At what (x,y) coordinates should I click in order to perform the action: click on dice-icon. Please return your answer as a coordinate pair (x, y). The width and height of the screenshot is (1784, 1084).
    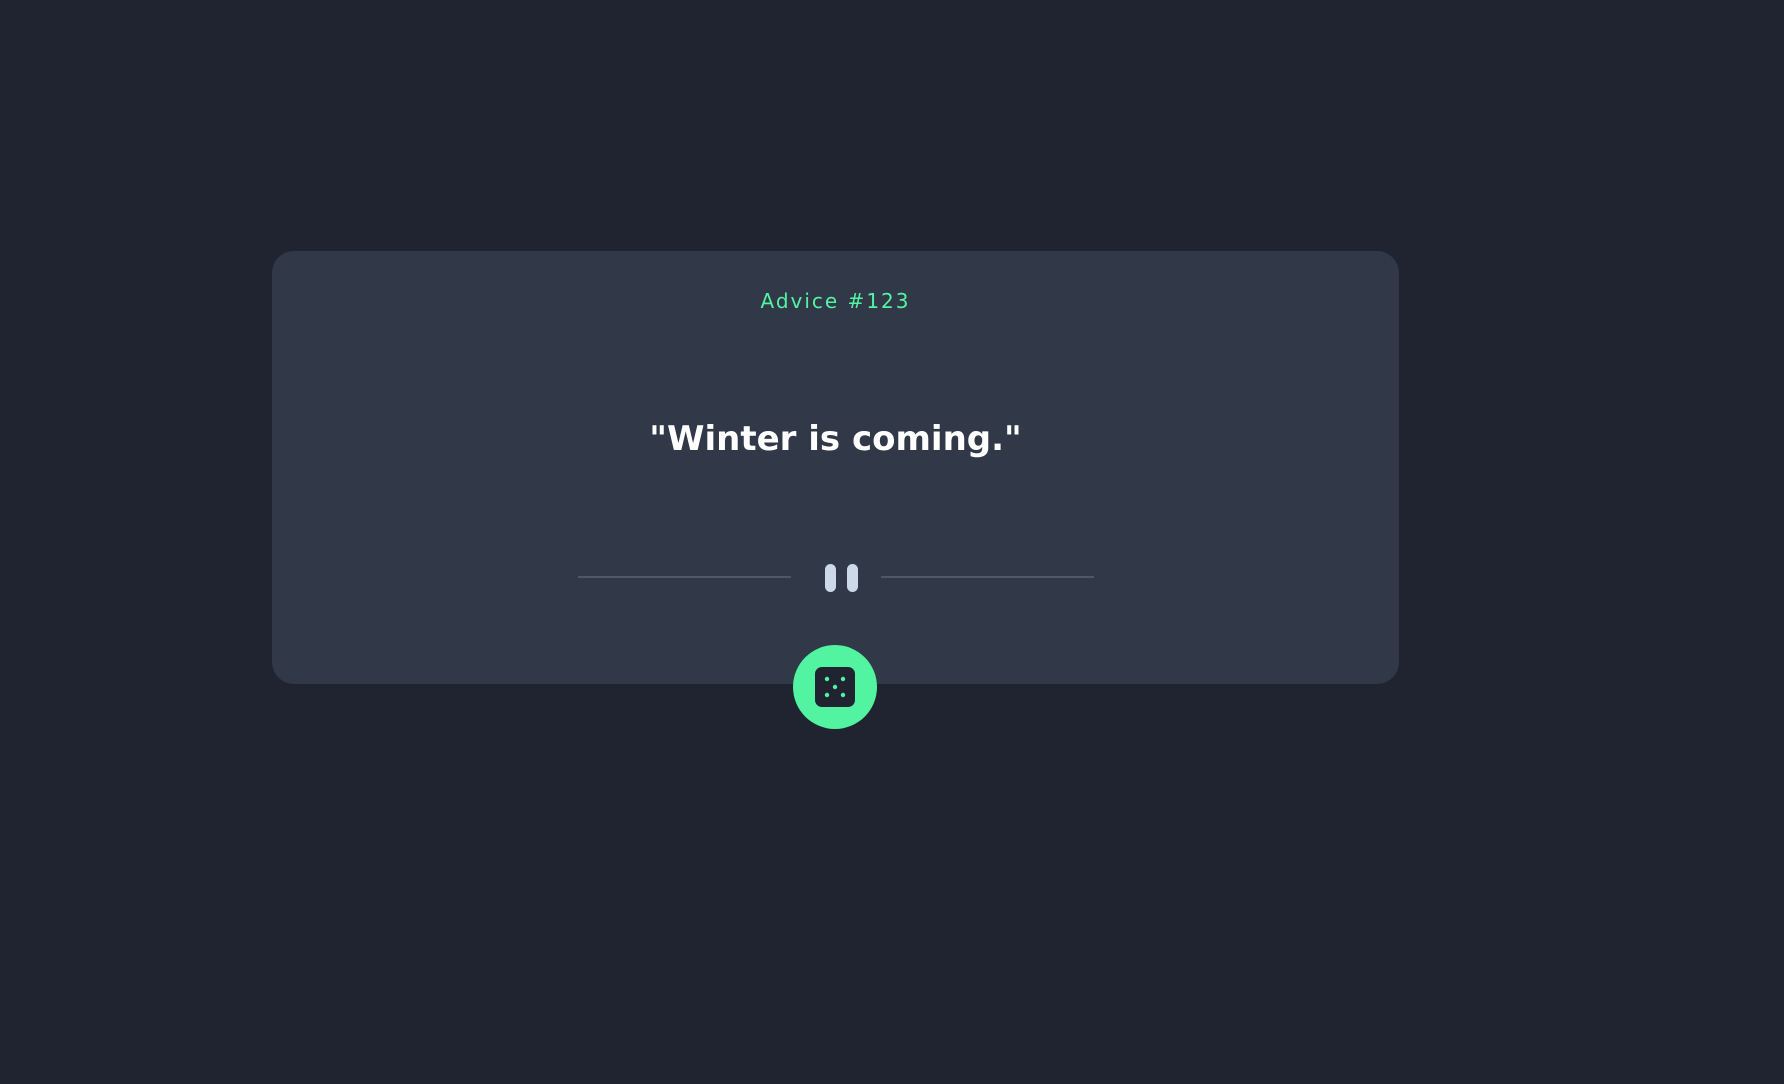
    Looking at the image, I should click on (835, 687).